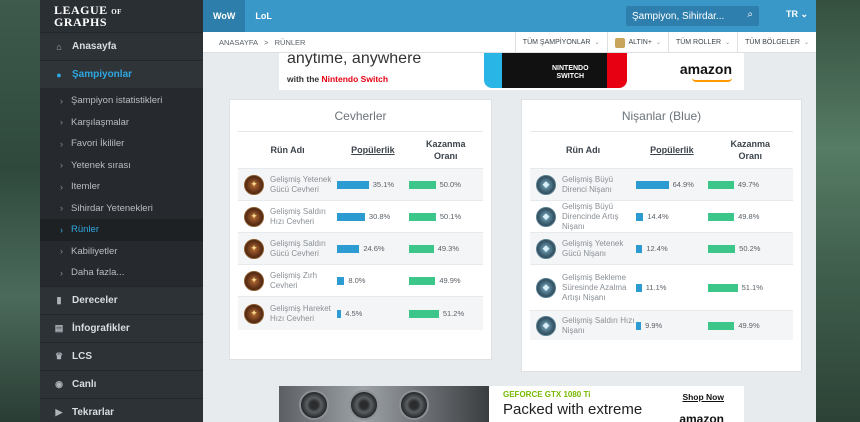 The image size is (860, 422). I want to click on table-row: ◆ Gelişmiş Yetenek Gücü Nişanı 12.4% 50.2%, so click(661, 248).